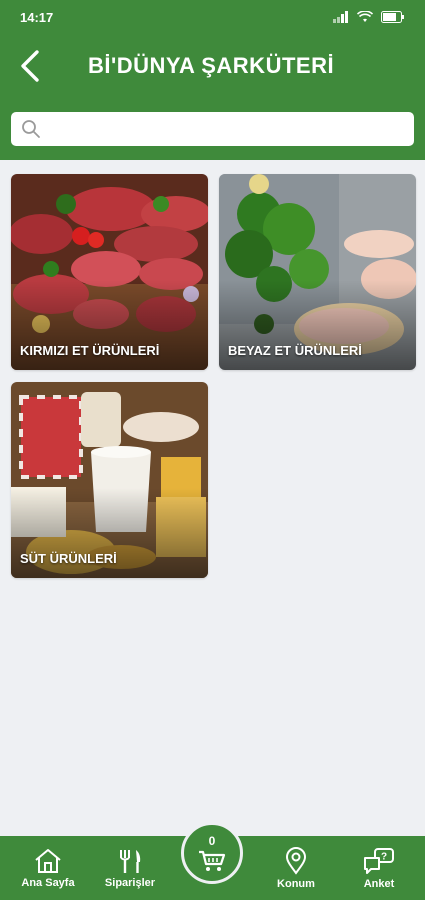 Image resolution: width=425 pixels, height=900 pixels. I want to click on nav-location: Konum, so click(296, 868).